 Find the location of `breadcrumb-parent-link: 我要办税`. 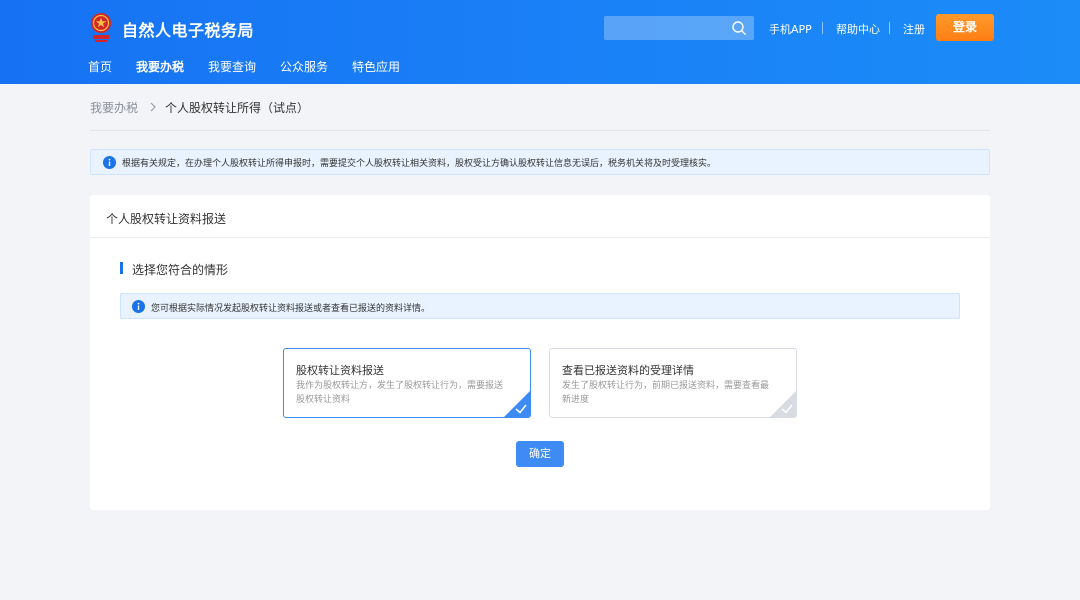

breadcrumb-parent-link: 我要办税 is located at coordinates (114, 107).